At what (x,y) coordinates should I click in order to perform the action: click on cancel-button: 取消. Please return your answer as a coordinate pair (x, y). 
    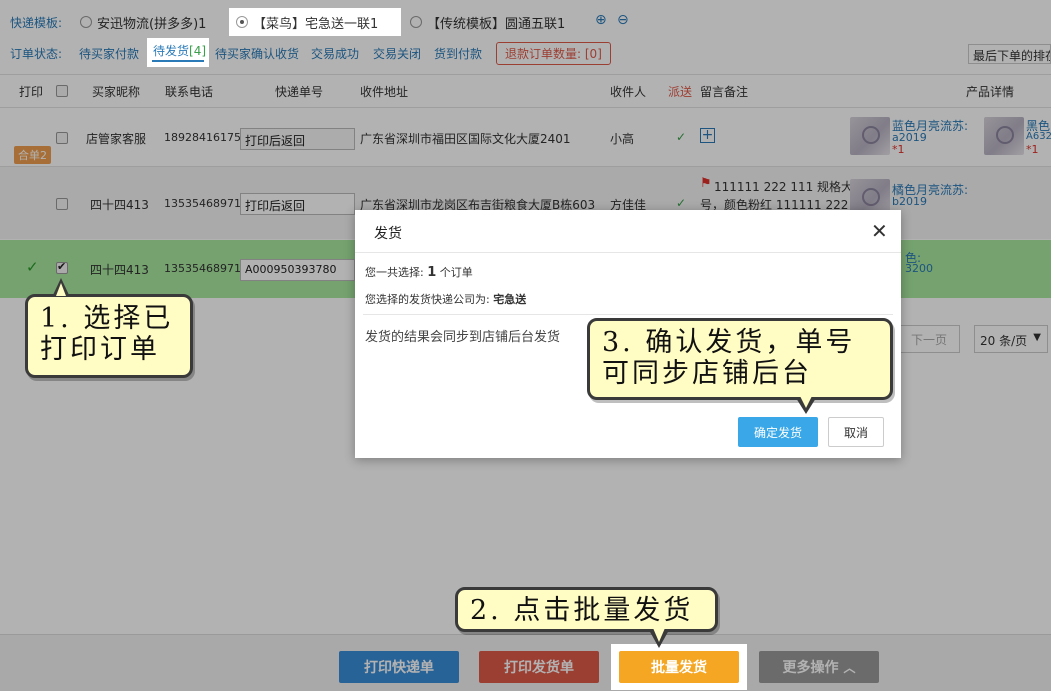
    Looking at the image, I should click on (856, 432).